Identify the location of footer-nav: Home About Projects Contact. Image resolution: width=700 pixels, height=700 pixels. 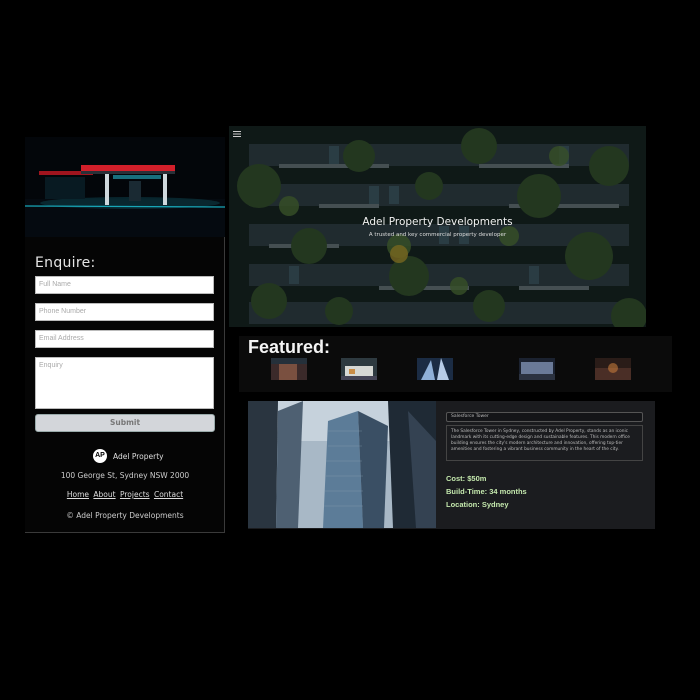
(125, 494).